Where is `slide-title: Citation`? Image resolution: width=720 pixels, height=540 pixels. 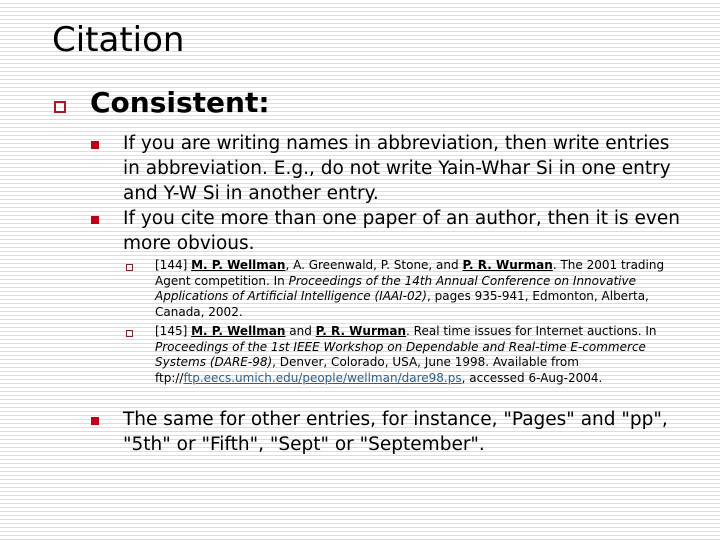
slide-title: Citation is located at coordinates (118, 40).